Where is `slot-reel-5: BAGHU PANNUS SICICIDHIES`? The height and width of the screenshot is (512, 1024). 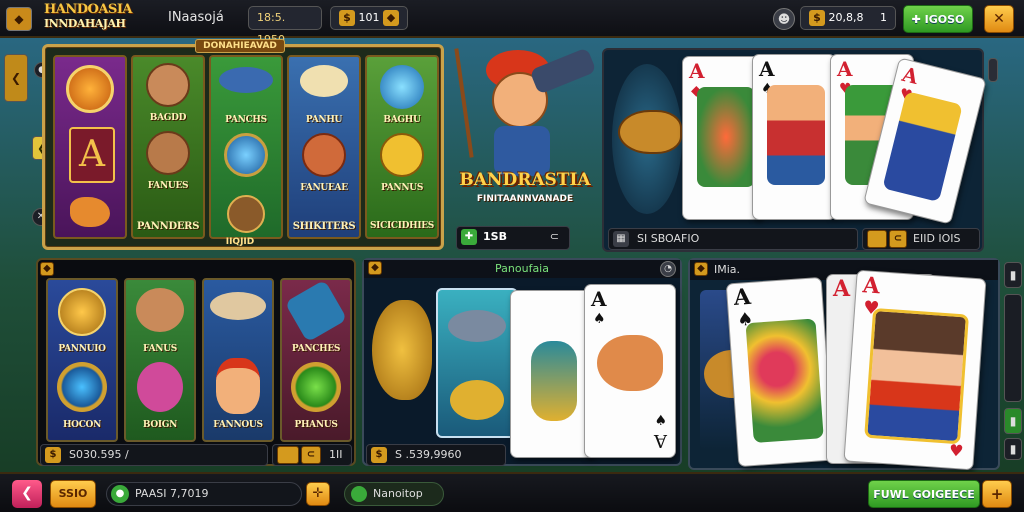 slot-reel-5: BAGHU PANNUS SICICIDHIES is located at coordinates (402, 147).